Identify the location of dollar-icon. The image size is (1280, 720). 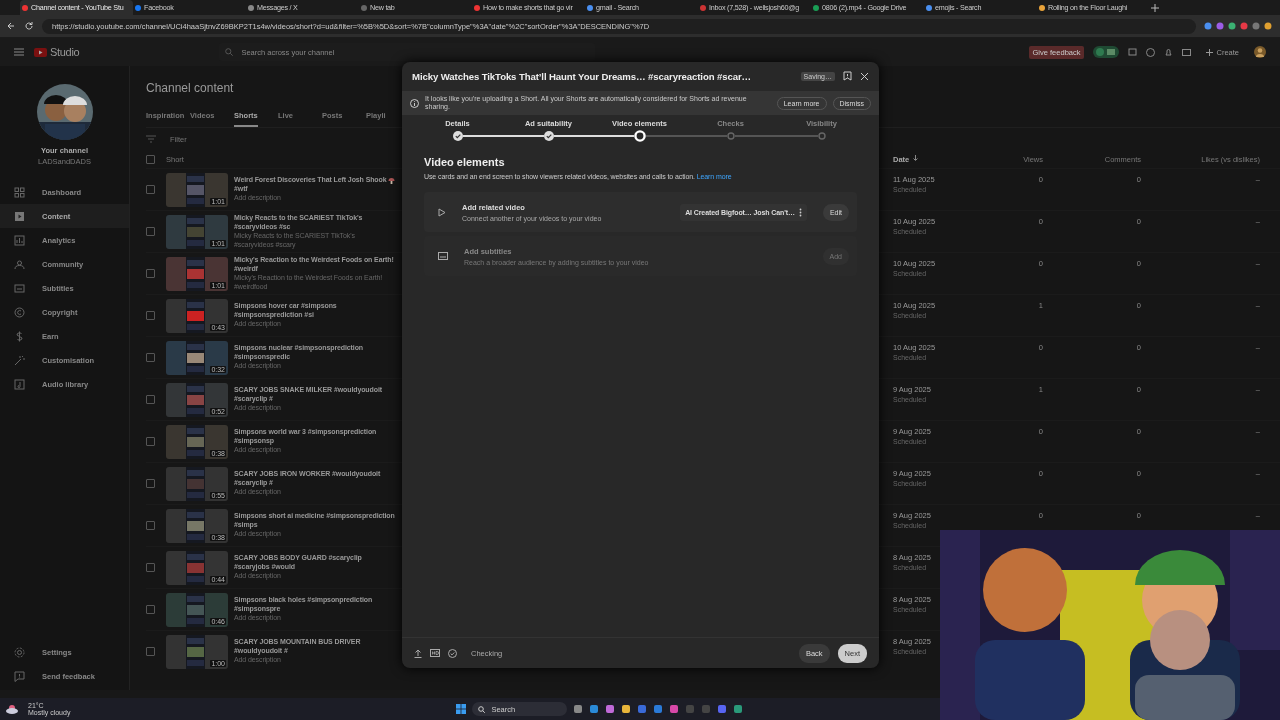
(19, 336).